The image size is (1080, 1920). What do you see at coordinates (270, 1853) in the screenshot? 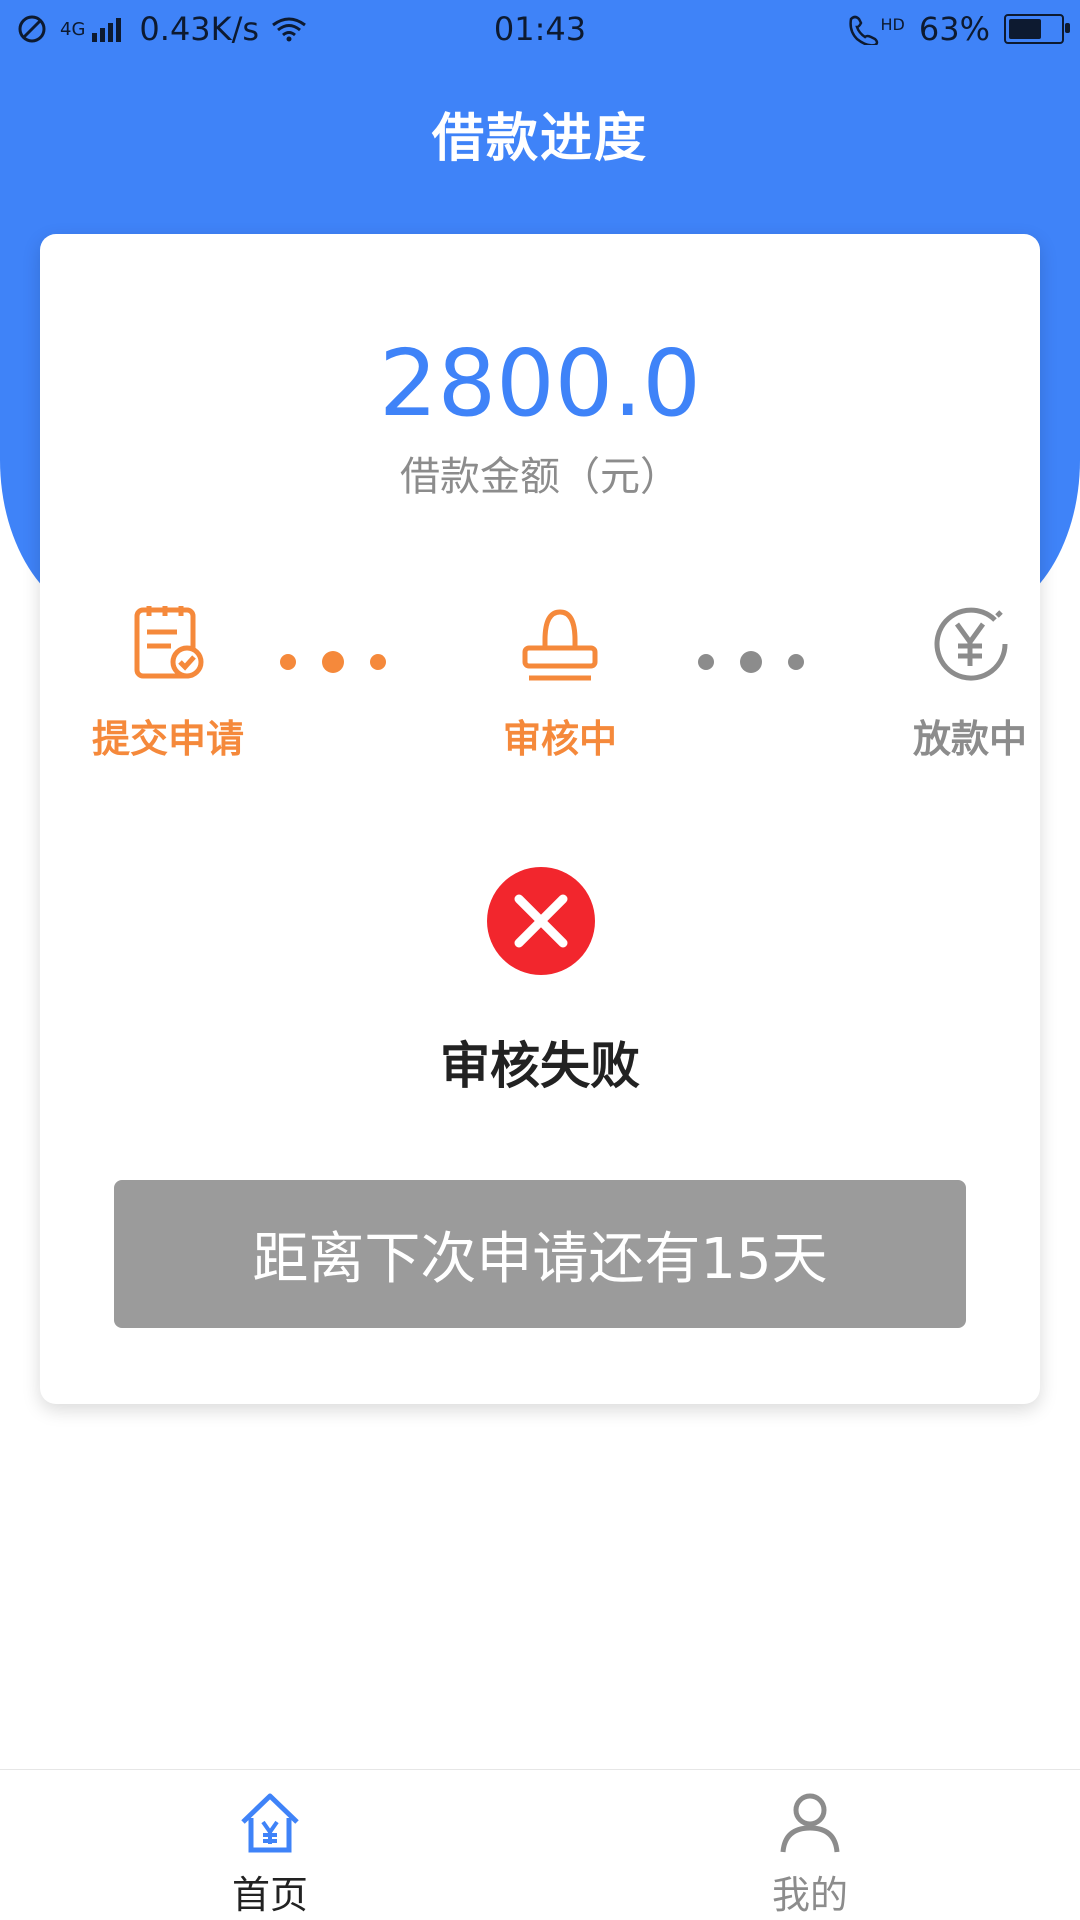
I see `nav-home: 首页` at bounding box center [270, 1853].